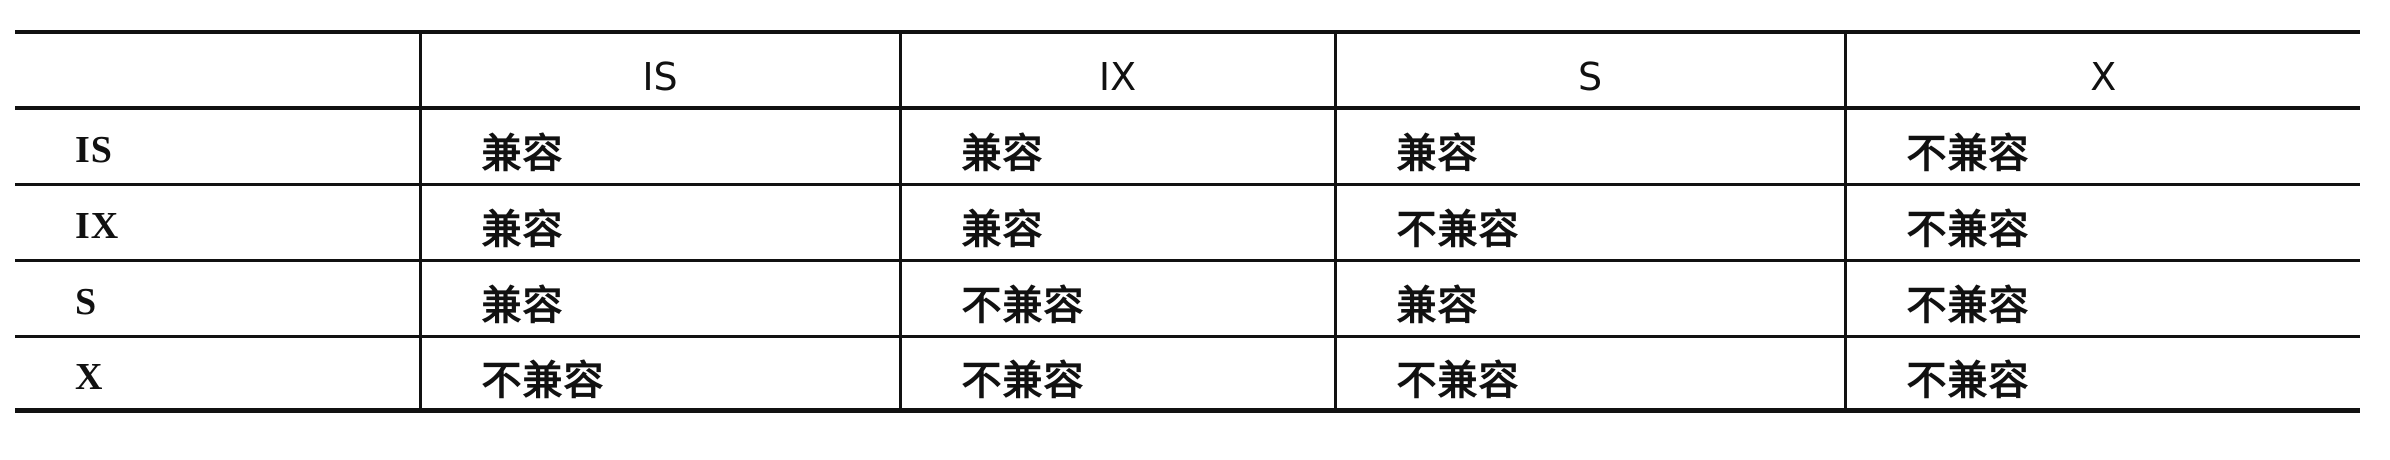 The width and height of the screenshot is (2390, 460). Describe the element at coordinates (218, 147) in the screenshot. I see `row-header-is: IS` at that location.